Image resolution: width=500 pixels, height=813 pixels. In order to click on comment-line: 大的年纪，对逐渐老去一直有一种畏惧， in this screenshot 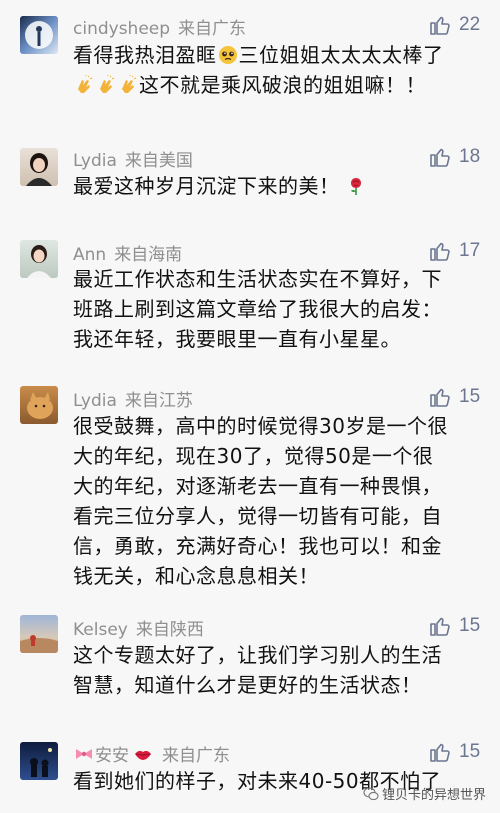, I will do `click(257, 486)`.